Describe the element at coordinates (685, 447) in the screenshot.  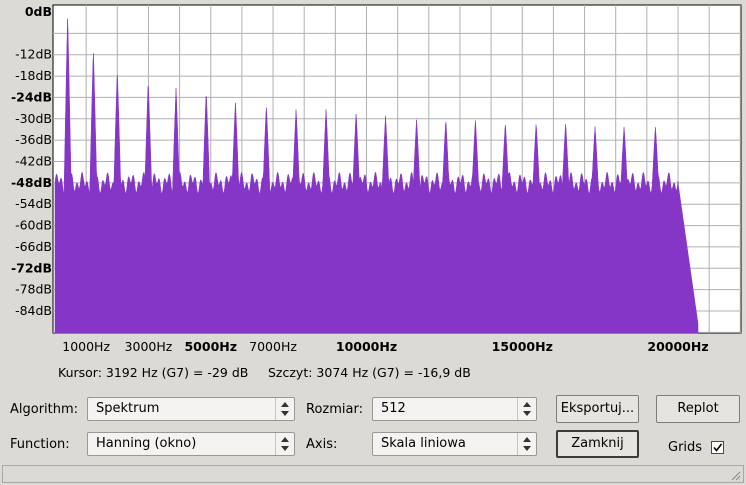
I see `grids-label: Grids` at that location.